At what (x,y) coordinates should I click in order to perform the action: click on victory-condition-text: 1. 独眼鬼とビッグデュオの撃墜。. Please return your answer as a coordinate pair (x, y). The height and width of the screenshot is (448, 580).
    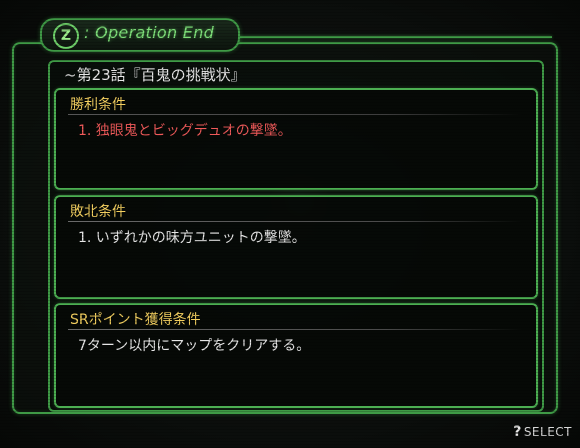
    Looking at the image, I should click on (185, 131).